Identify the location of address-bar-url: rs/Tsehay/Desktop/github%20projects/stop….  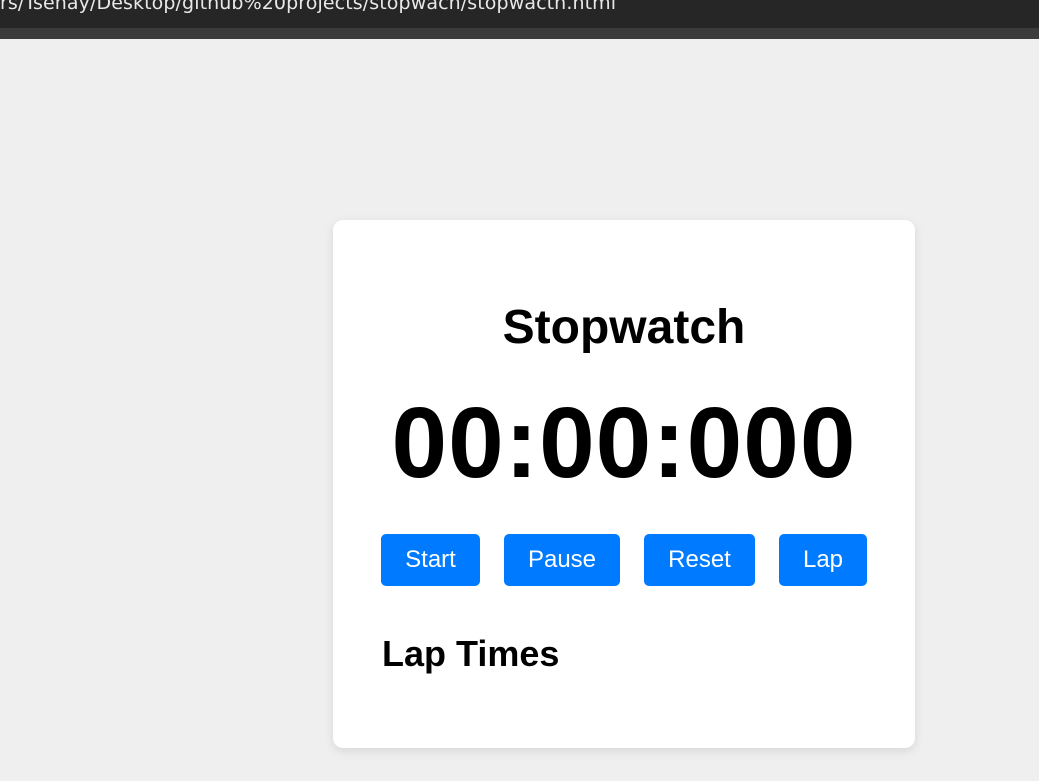
(308, 7).